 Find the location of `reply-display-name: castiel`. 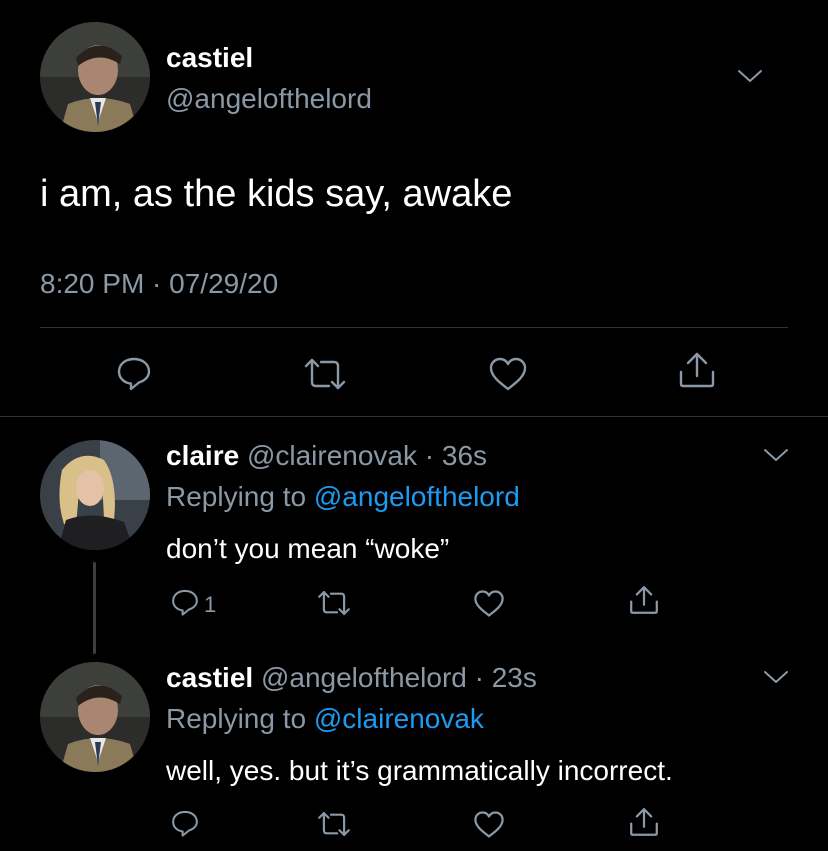

reply-display-name: castiel is located at coordinates (209, 677).